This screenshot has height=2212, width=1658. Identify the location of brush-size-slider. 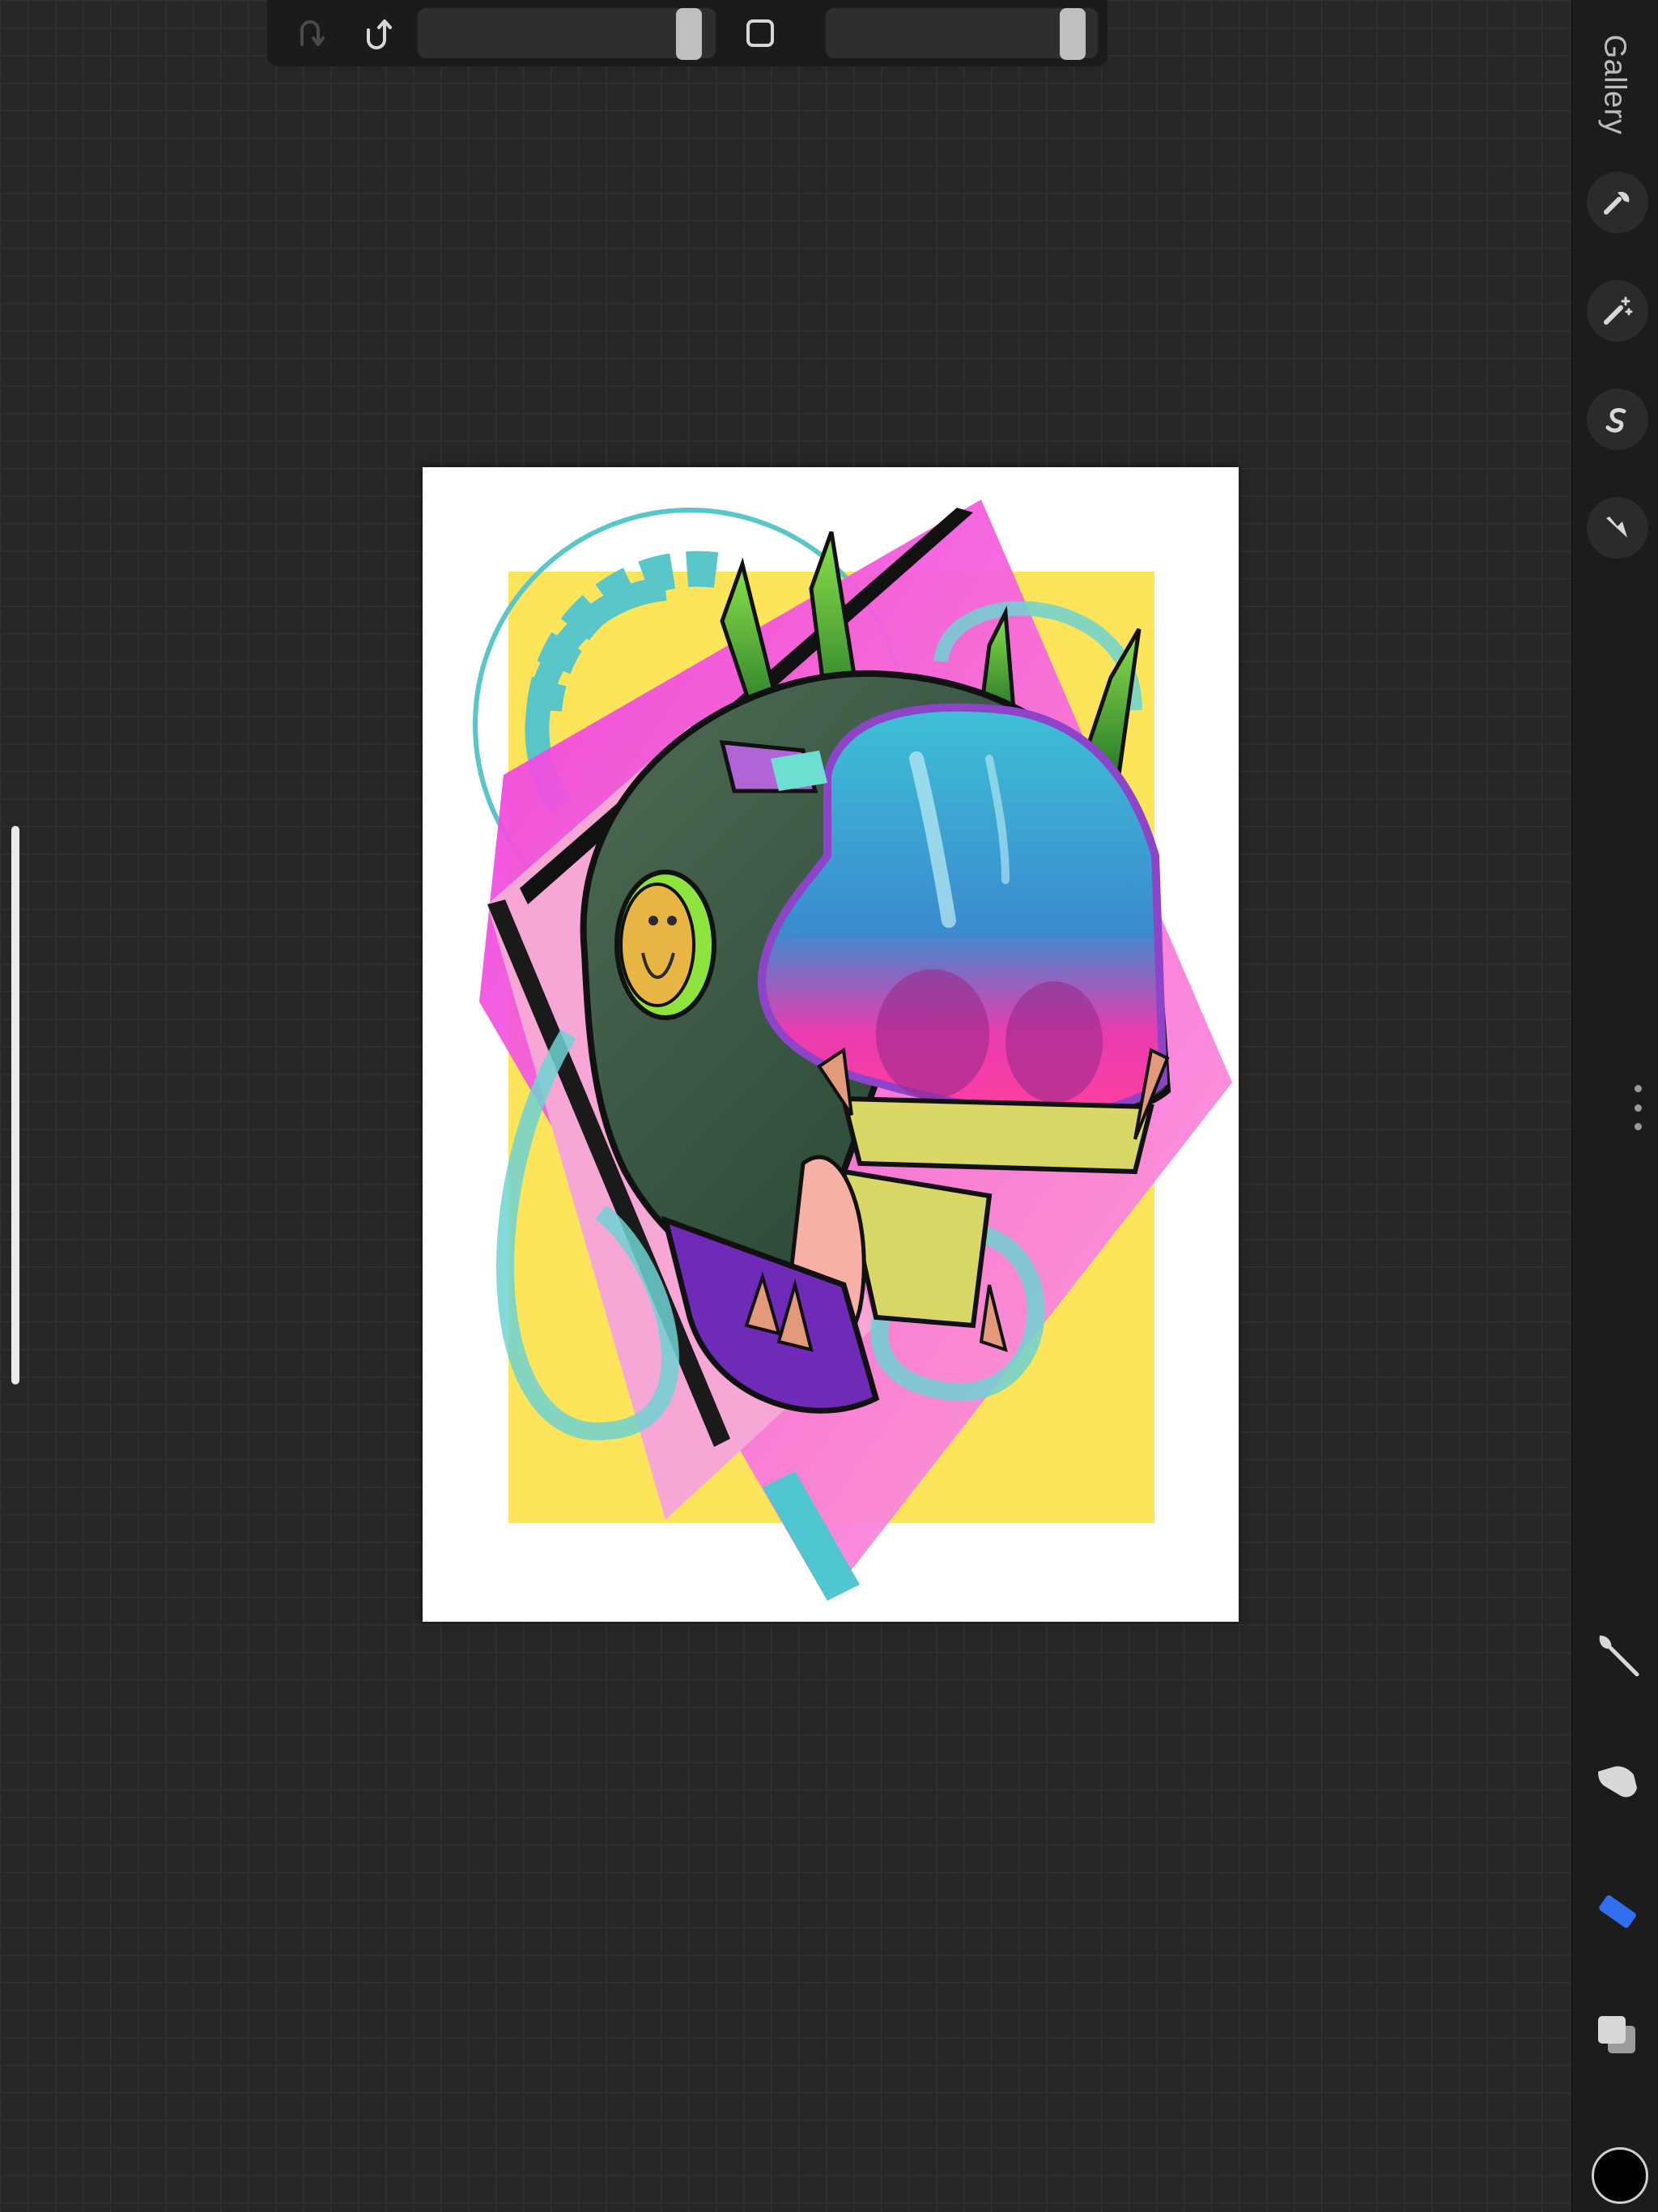
(567, 34).